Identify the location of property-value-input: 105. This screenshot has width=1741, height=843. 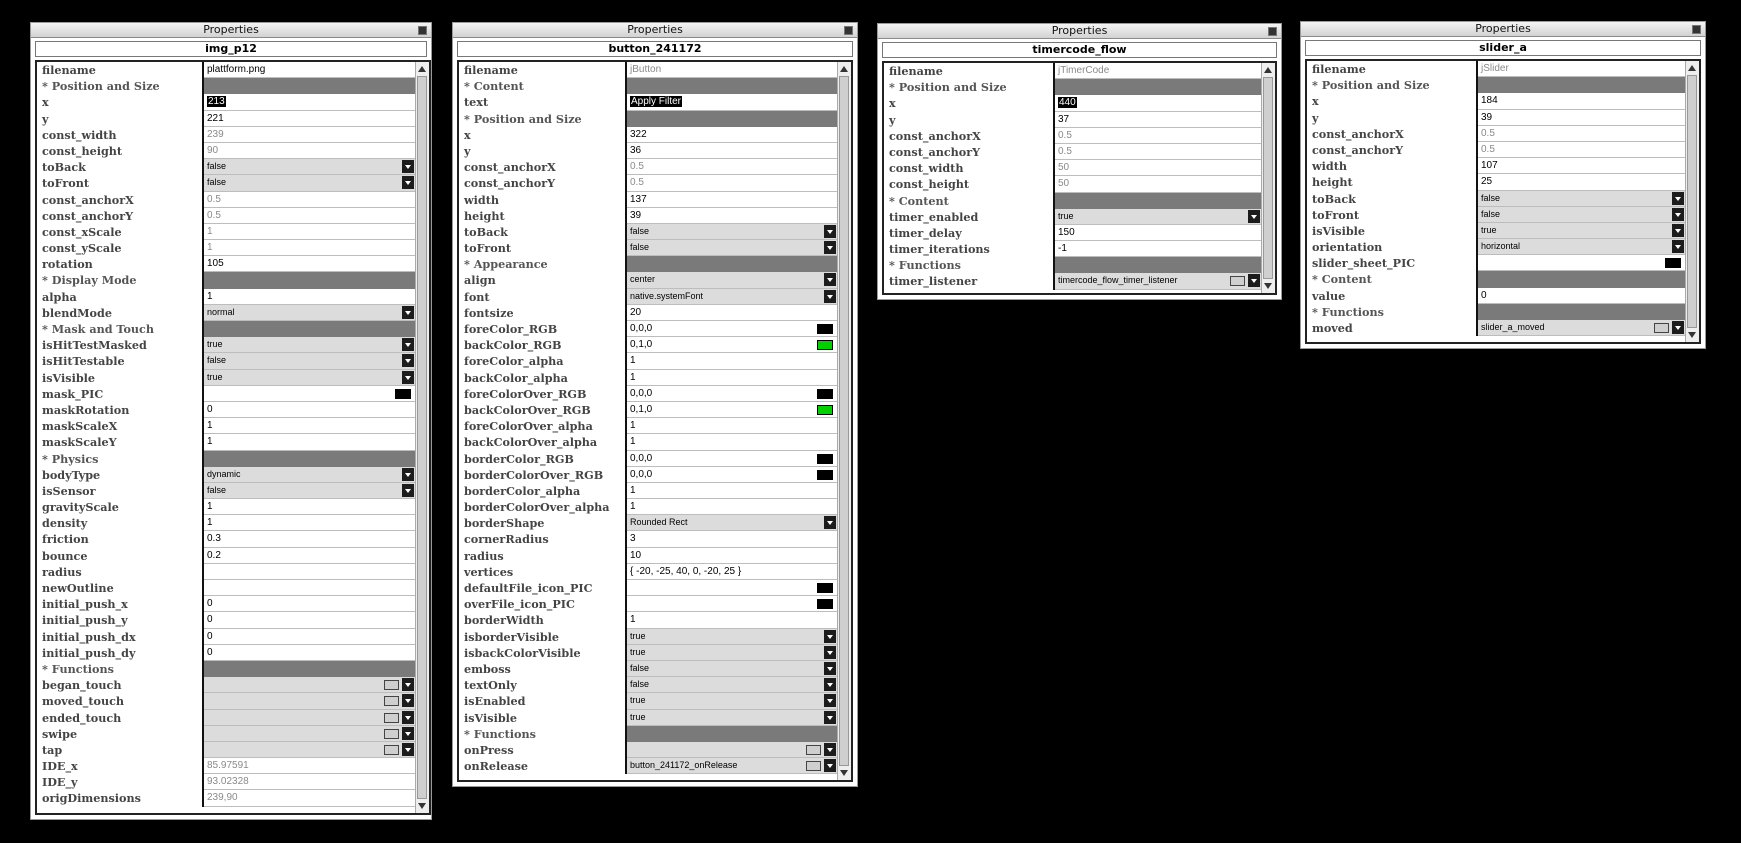
(309, 264).